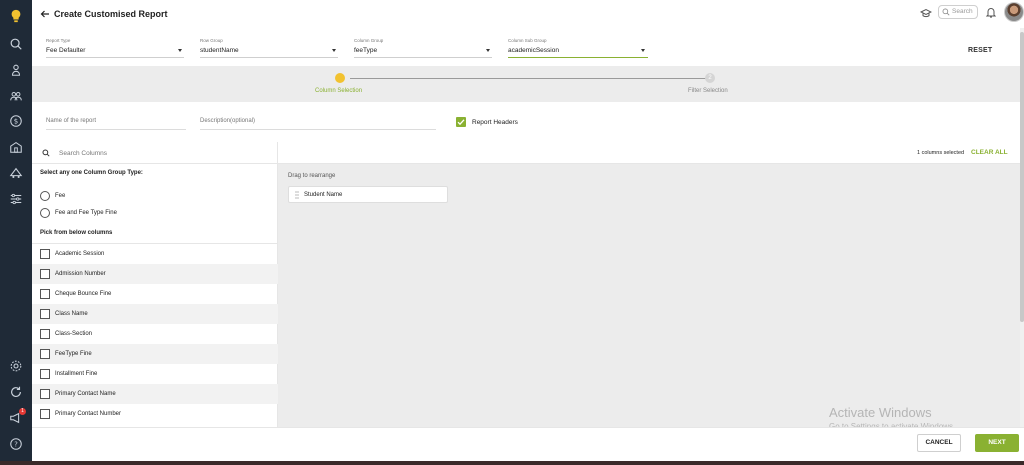  I want to click on report-headers-label: Report Headers, so click(495, 122).